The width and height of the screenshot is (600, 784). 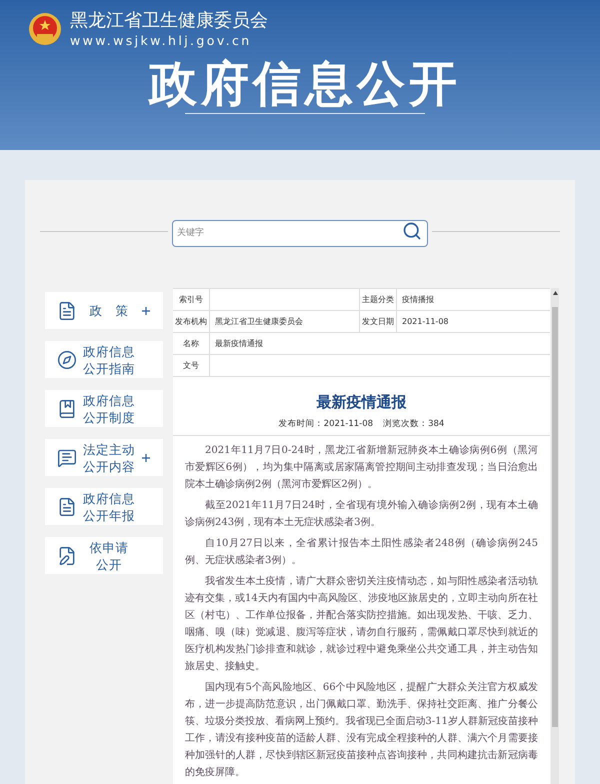 I want to click on sidebar-item-label: 公开内容, so click(x=109, y=466).